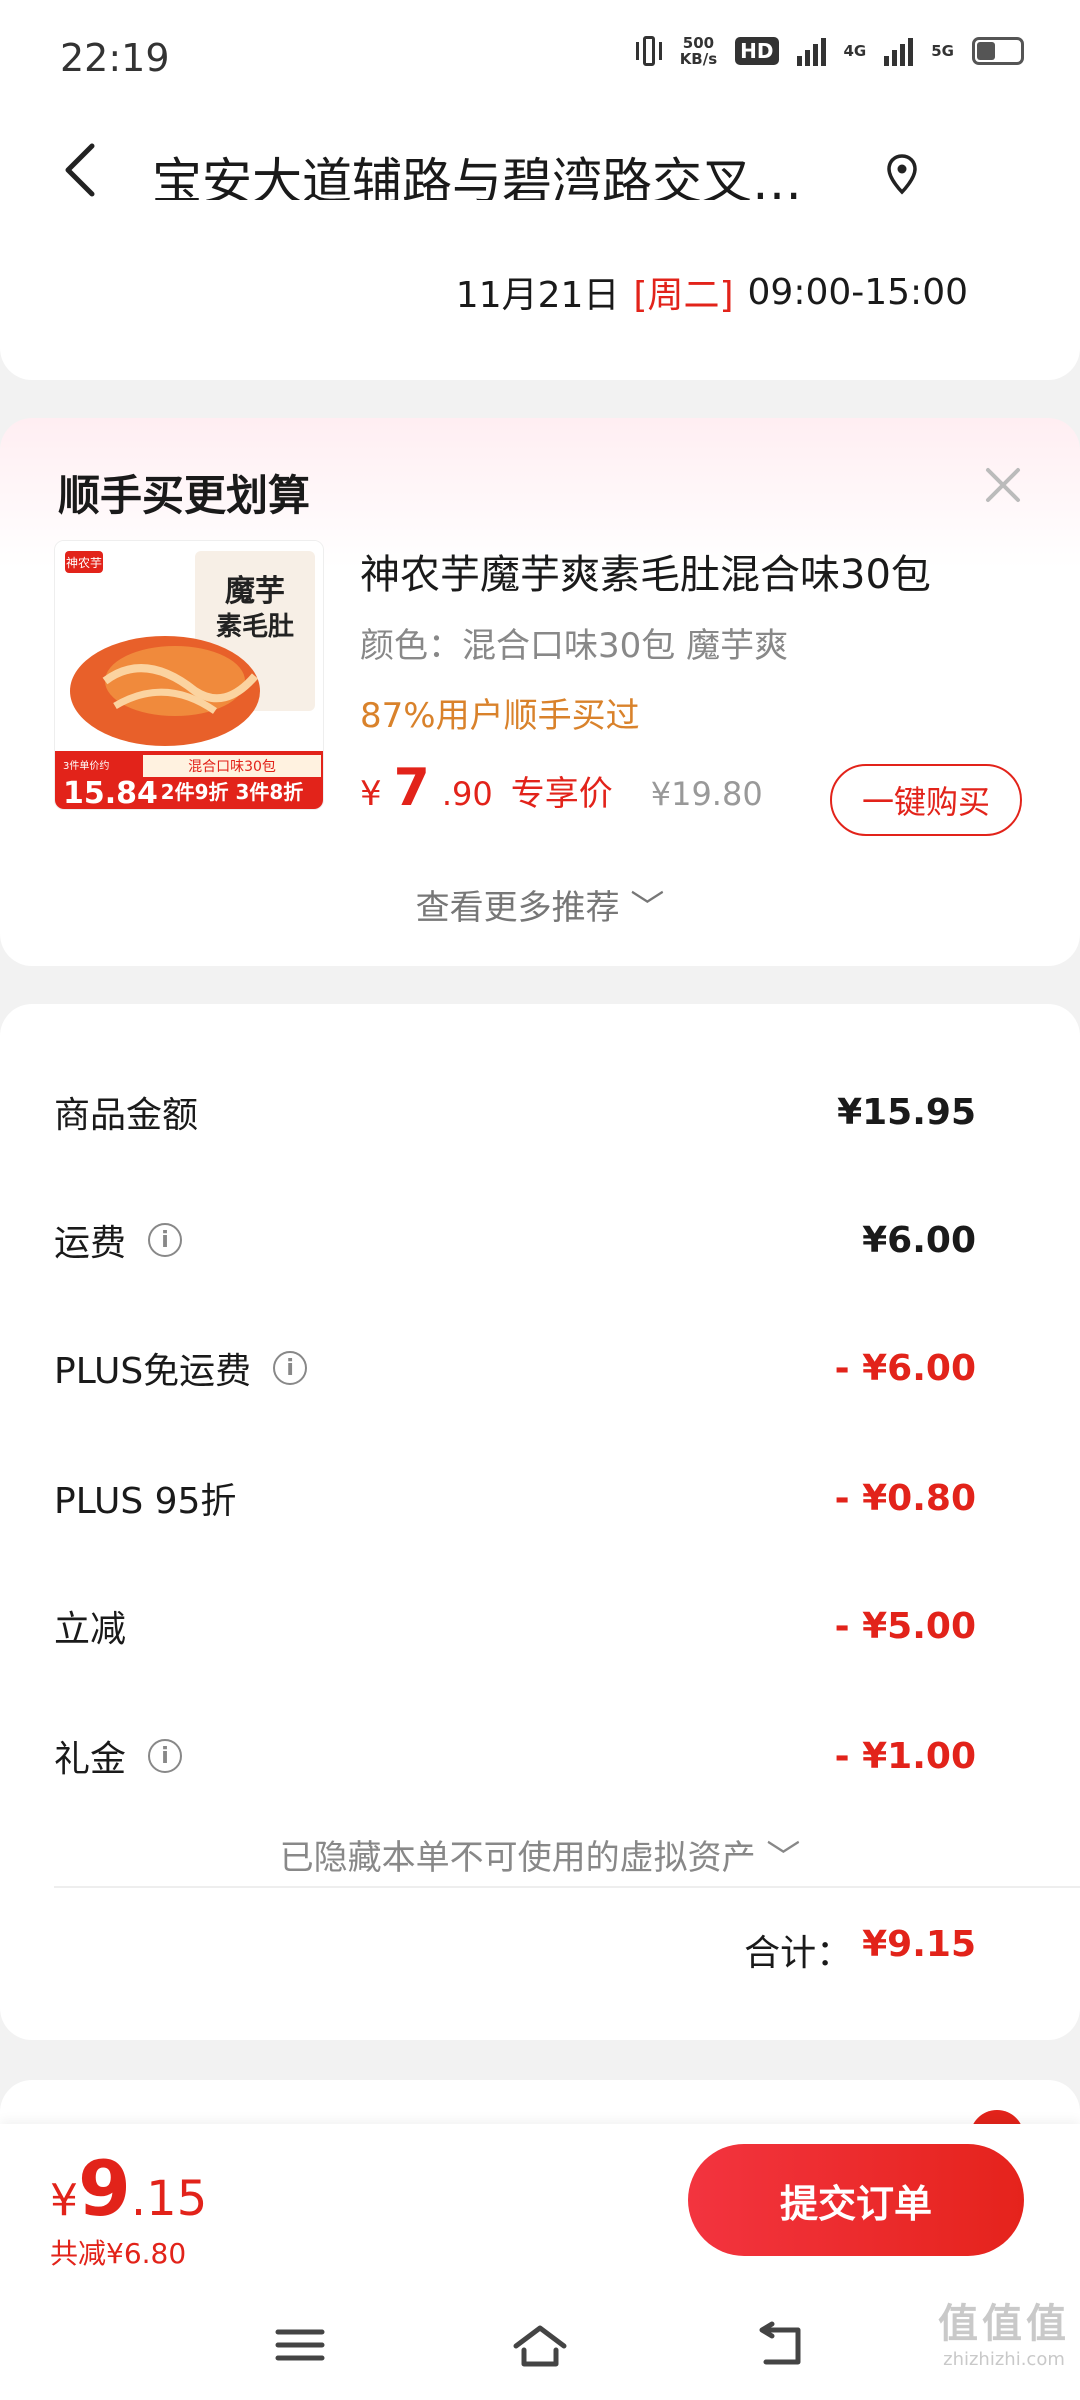 The height and width of the screenshot is (2400, 1080). I want to click on submit-order-button: 提交订单, so click(856, 2200).